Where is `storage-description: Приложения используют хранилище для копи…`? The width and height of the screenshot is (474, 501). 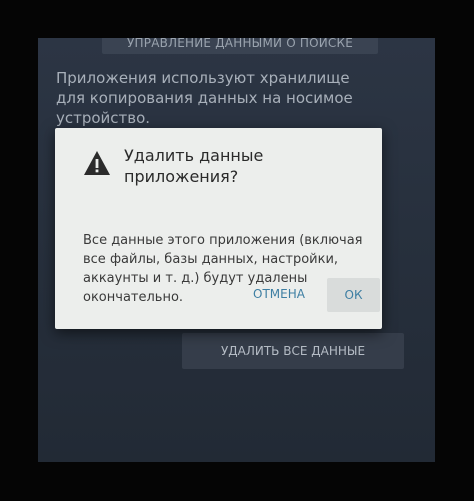 storage-description: Приложения используют хранилище для копи… is located at coordinates (204, 98).